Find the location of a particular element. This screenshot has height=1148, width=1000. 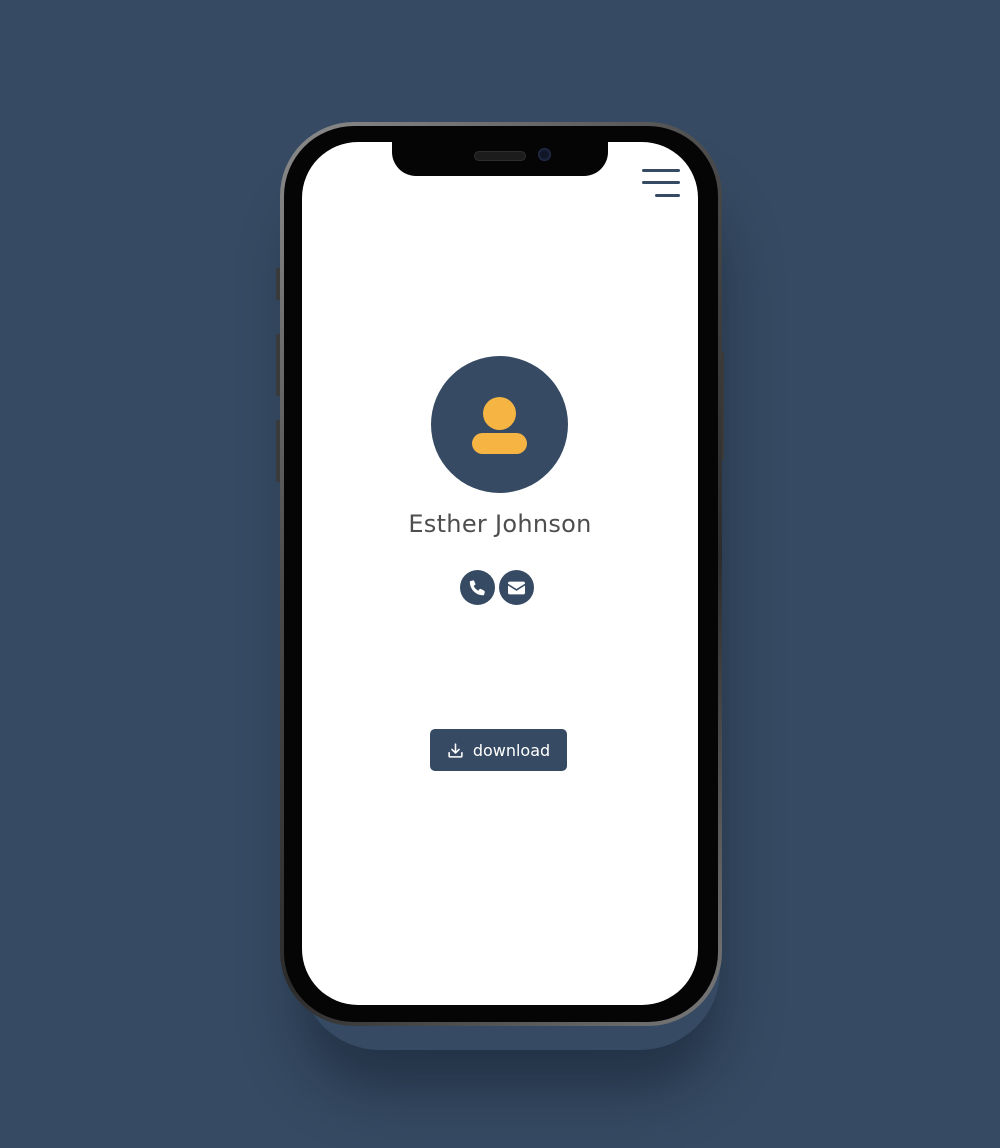

download-button: download is located at coordinates (498, 750).